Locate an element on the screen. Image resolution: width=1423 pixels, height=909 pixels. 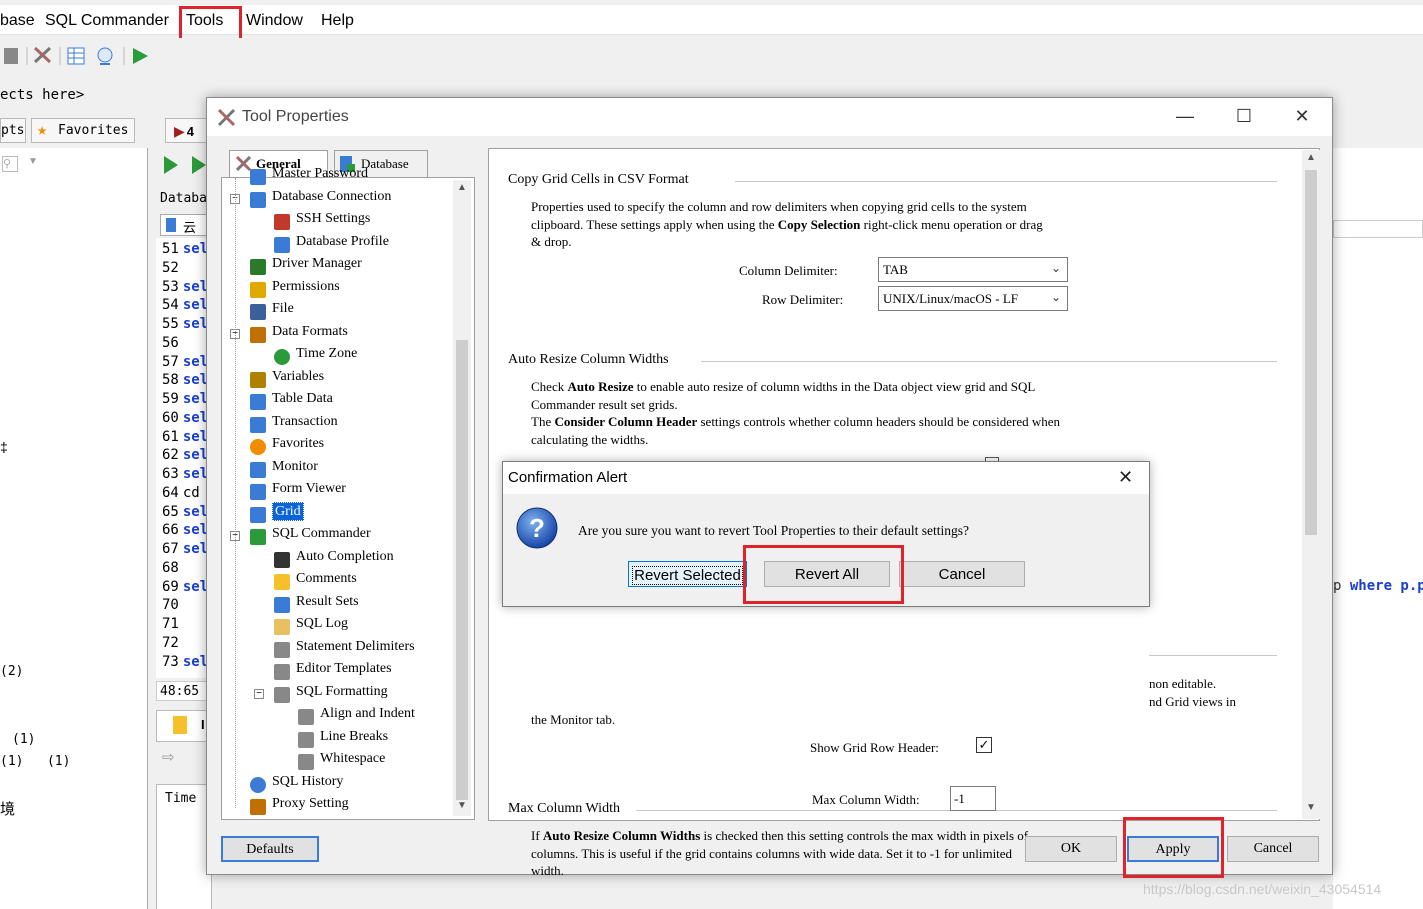
tab-scripts: pts is located at coordinates (13, 130).